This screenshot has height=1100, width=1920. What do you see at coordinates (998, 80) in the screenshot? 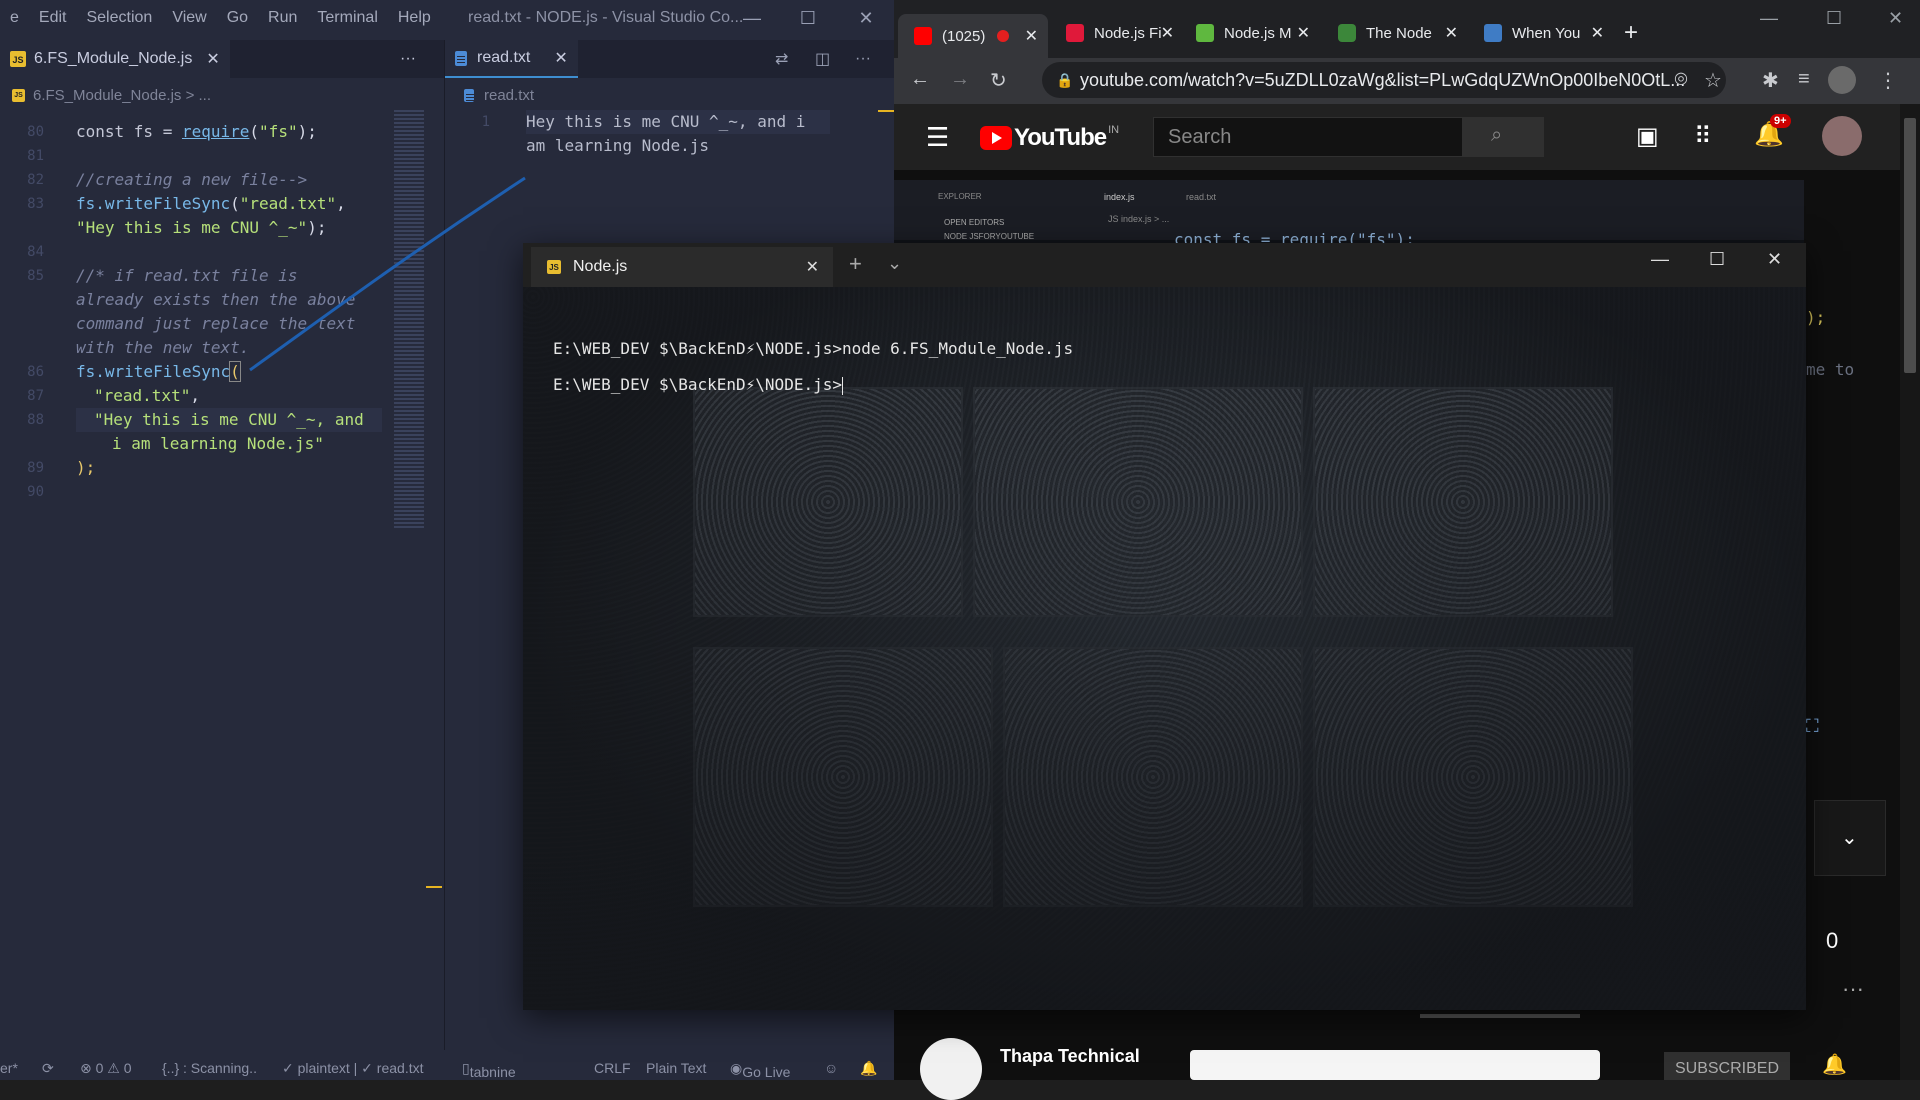
I see `reload-icon: ↻` at bounding box center [998, 80].